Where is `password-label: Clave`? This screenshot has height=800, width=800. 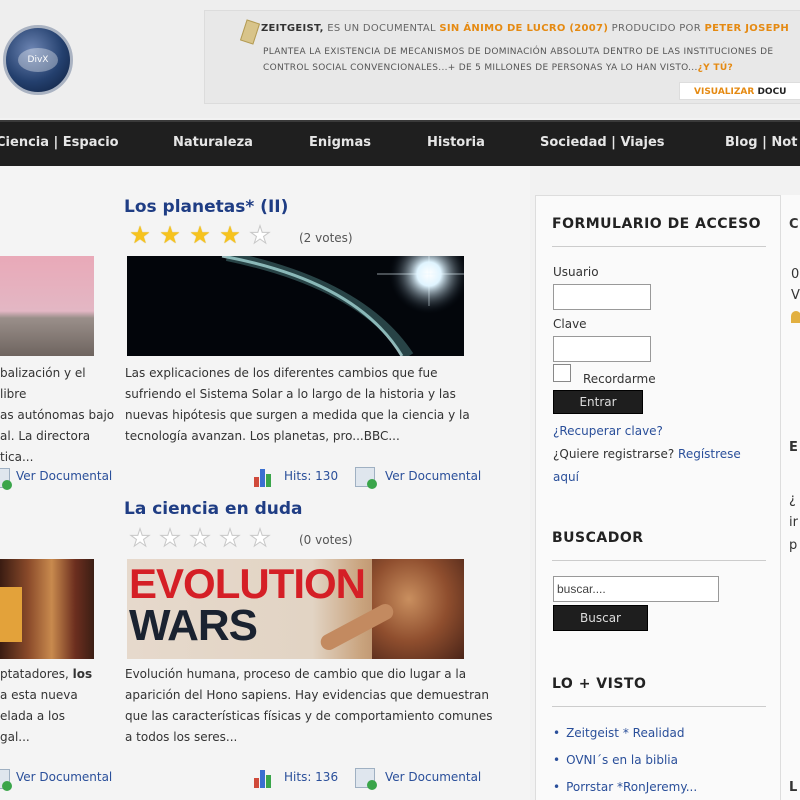 password-label: Clave is located at coordinates (570, 324).